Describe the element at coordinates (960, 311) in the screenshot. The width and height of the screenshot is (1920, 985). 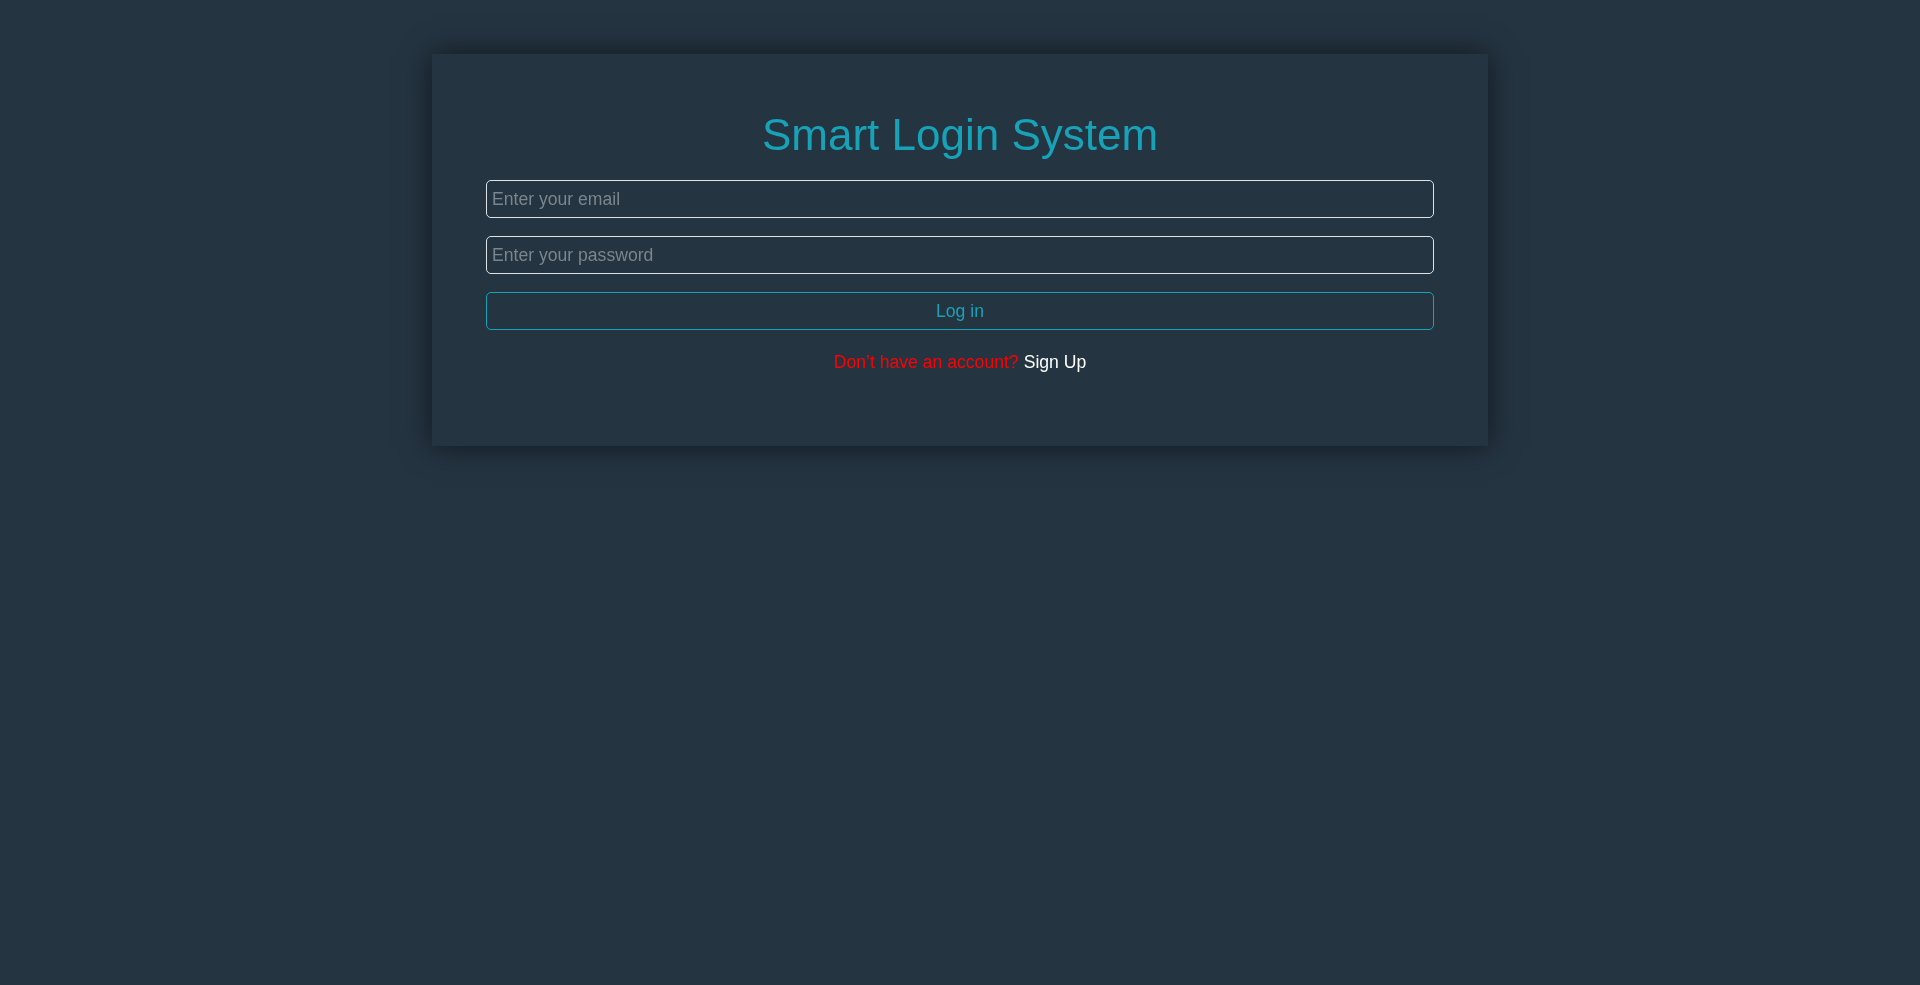
I see `login-button: Log in` at that location.